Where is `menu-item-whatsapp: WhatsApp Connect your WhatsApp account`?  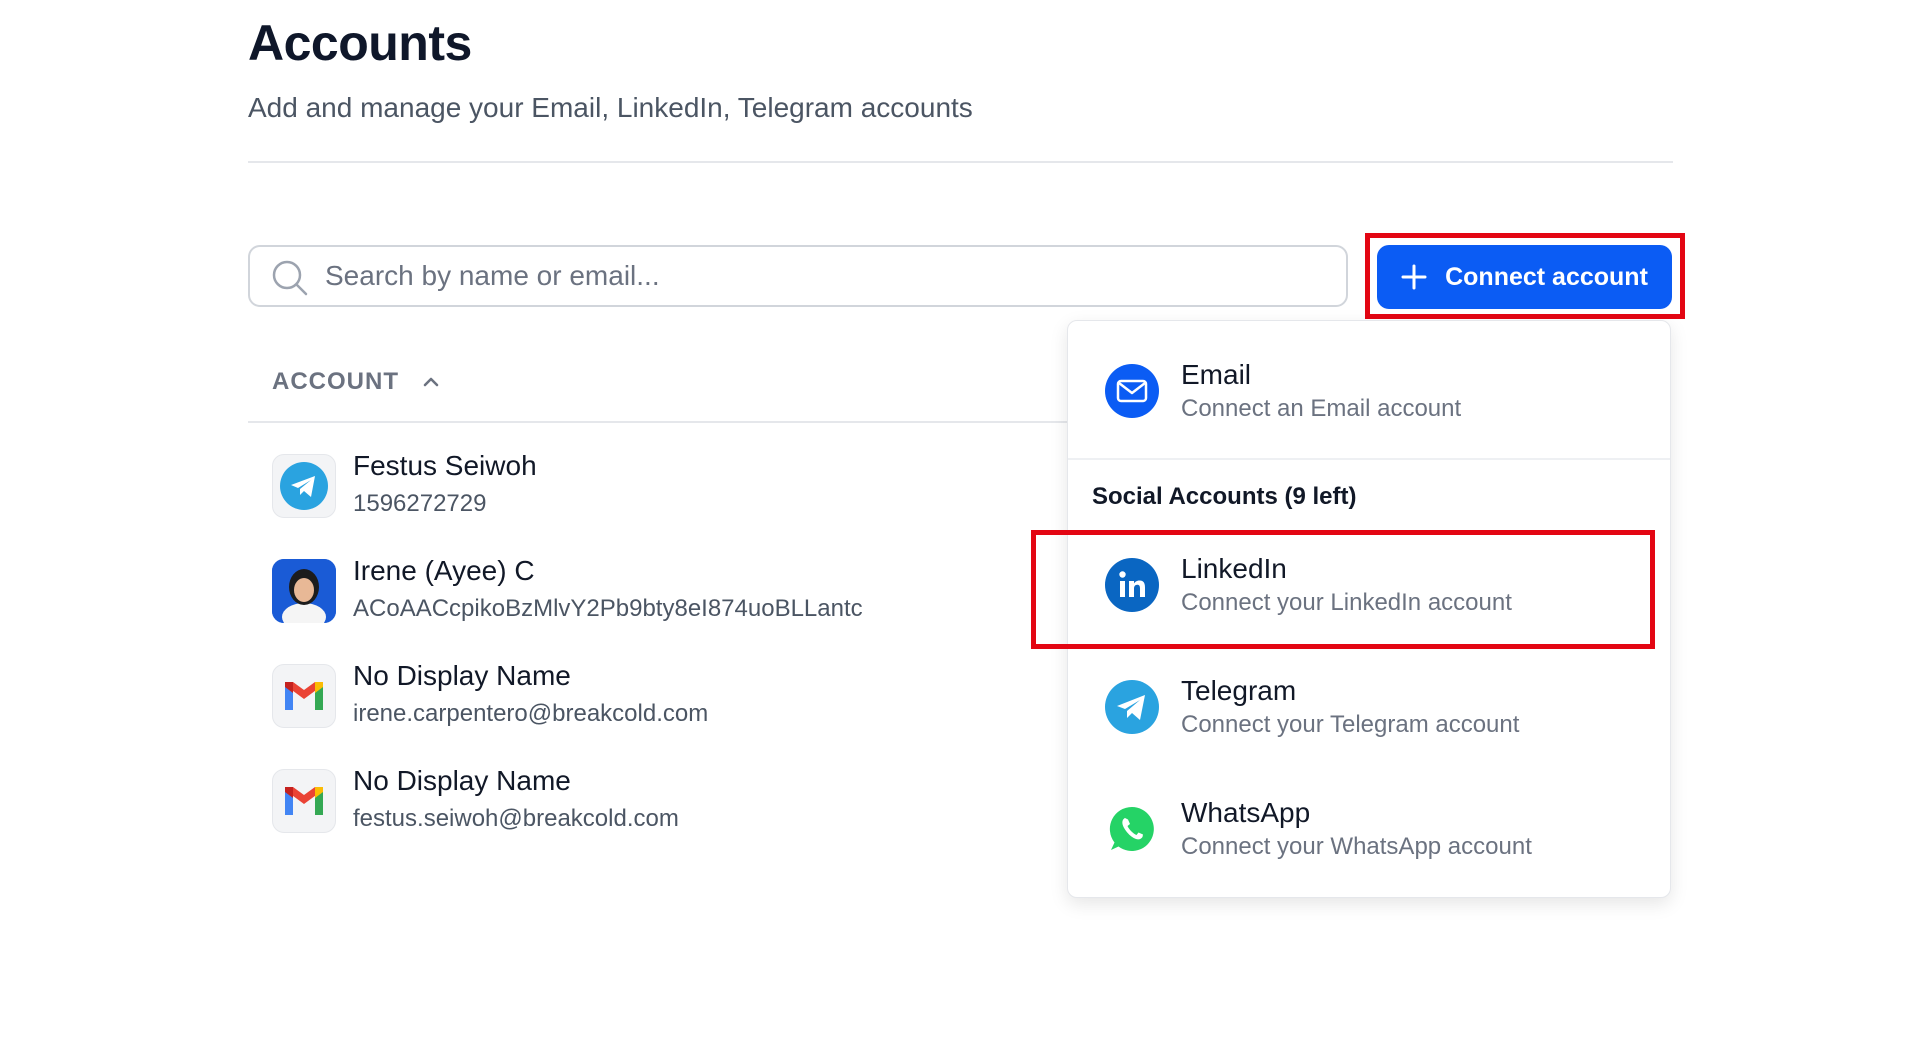
menu-item-whatsapp: WhatsApp Connect your WhatsApp account is located at coordinates (1369, 829).